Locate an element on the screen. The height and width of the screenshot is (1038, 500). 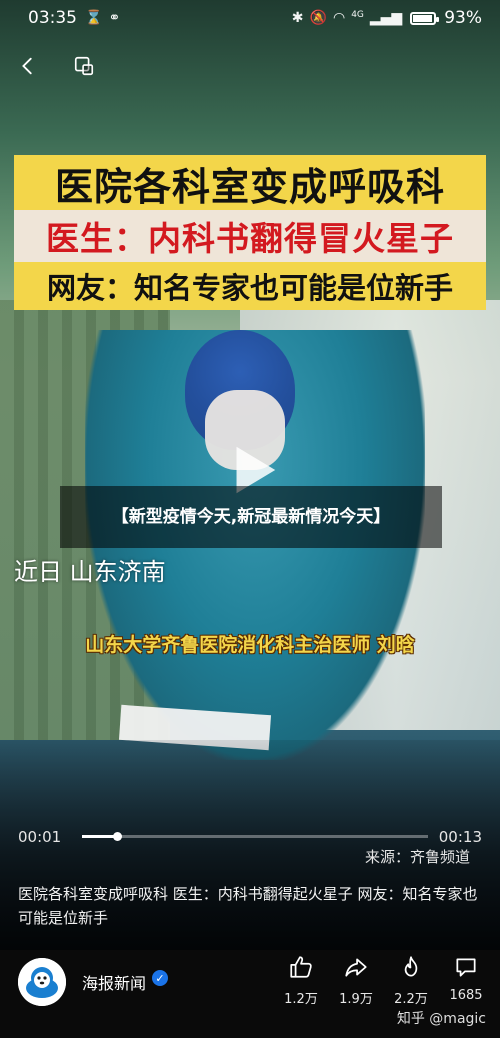
status-right: ✱ 🔕 ◠ 4G ▂▄▆ 93% is located at coordinates (387, 18).